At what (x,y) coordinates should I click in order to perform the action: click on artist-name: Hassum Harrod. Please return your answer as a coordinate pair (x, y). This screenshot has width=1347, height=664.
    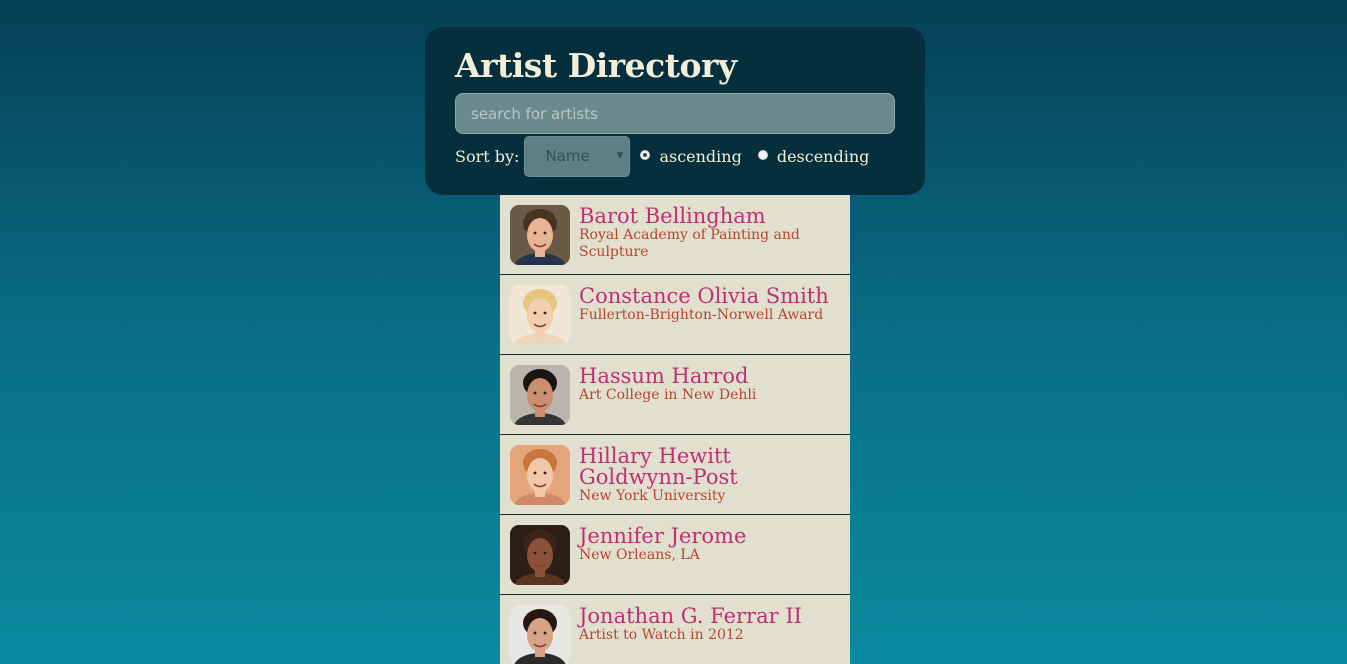
    Looking at the image, I should click on (711, 376).